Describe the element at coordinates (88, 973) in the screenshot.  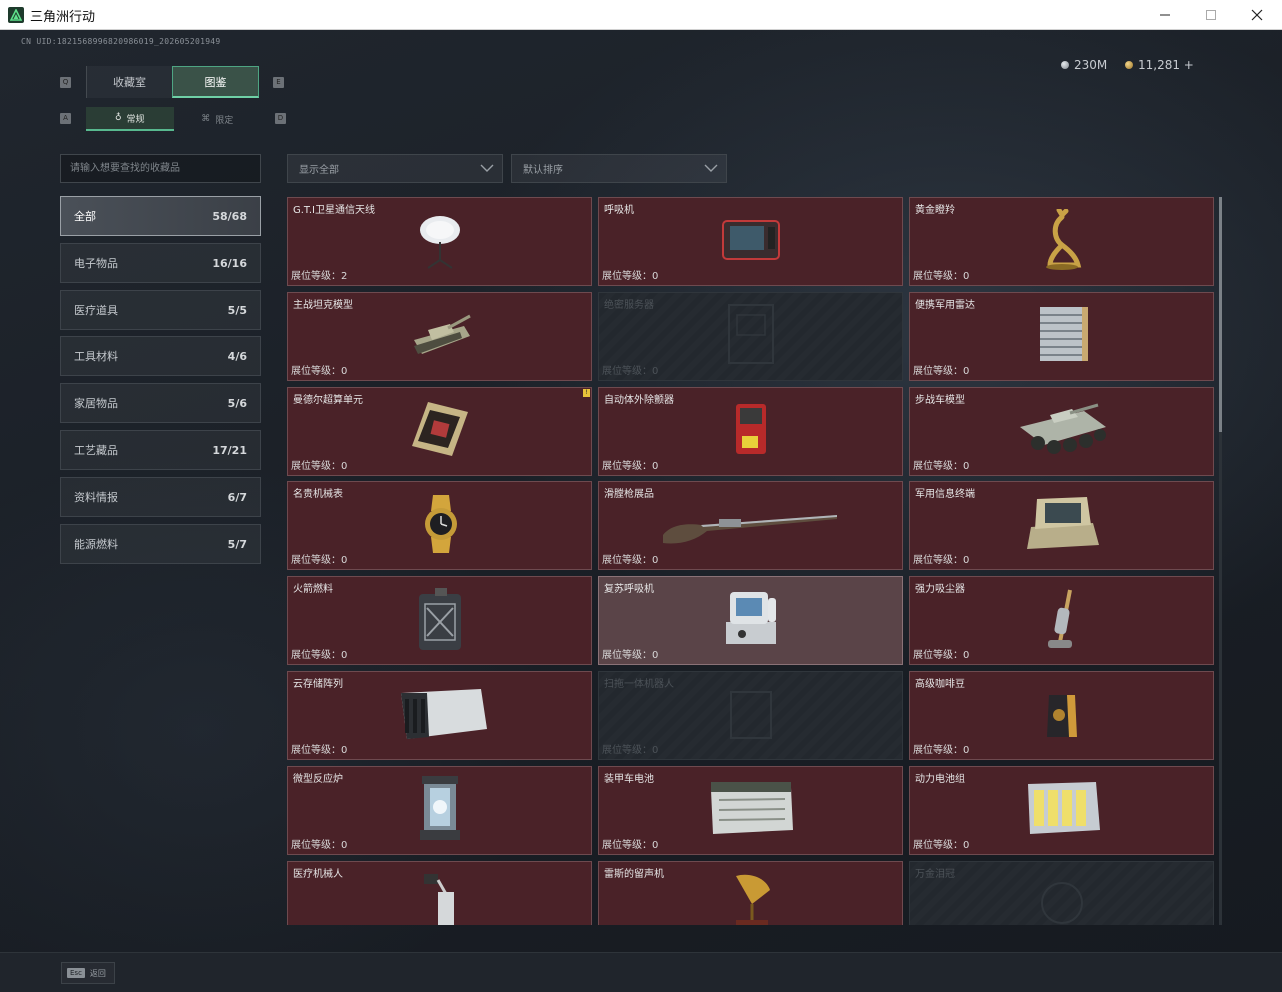
I see `back-button: Esc 返回` at that location.